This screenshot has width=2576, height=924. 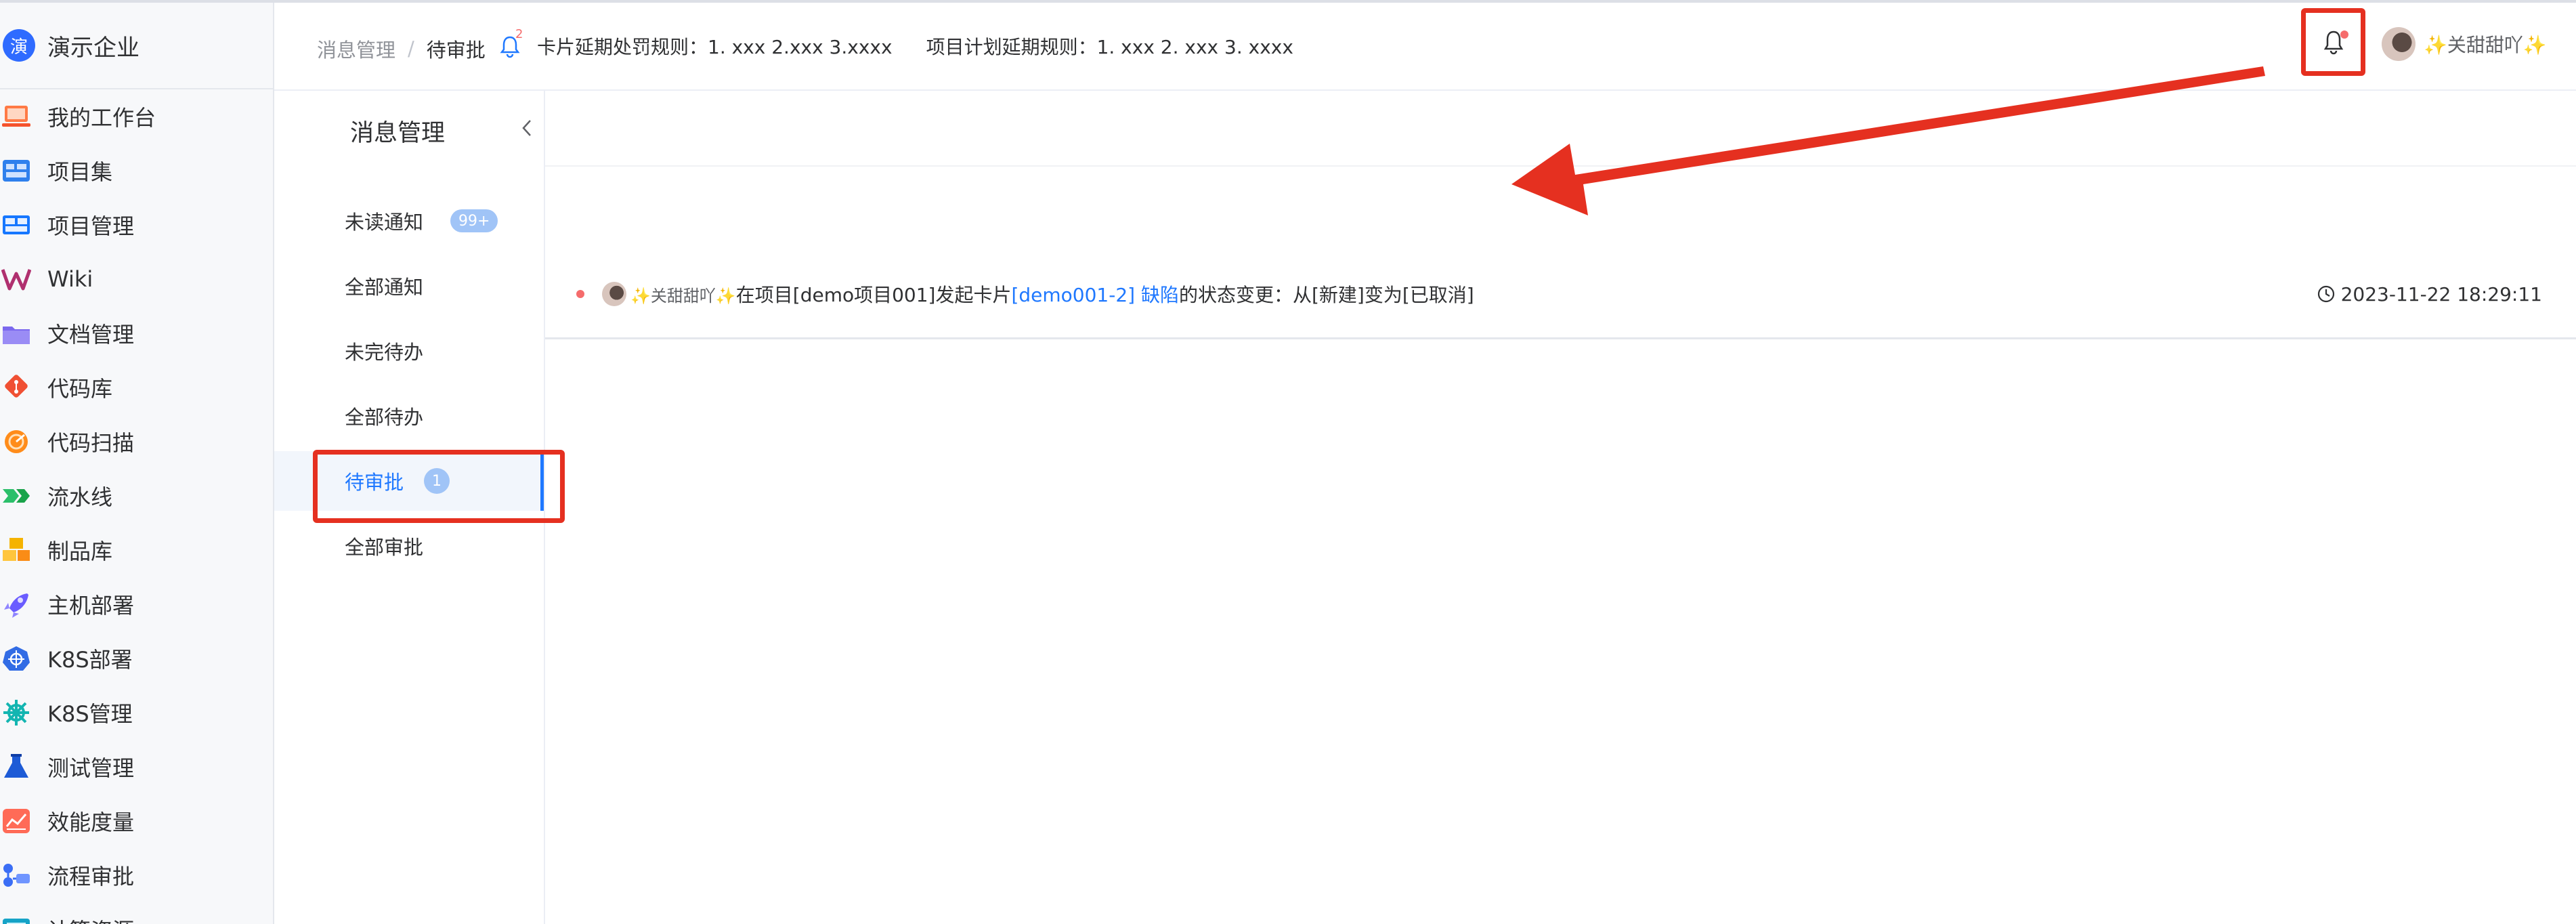 What do you see at coordinates (519, 34) in the screenshot?
I see `announcement-count: 2` at bounding box center [519, 34].